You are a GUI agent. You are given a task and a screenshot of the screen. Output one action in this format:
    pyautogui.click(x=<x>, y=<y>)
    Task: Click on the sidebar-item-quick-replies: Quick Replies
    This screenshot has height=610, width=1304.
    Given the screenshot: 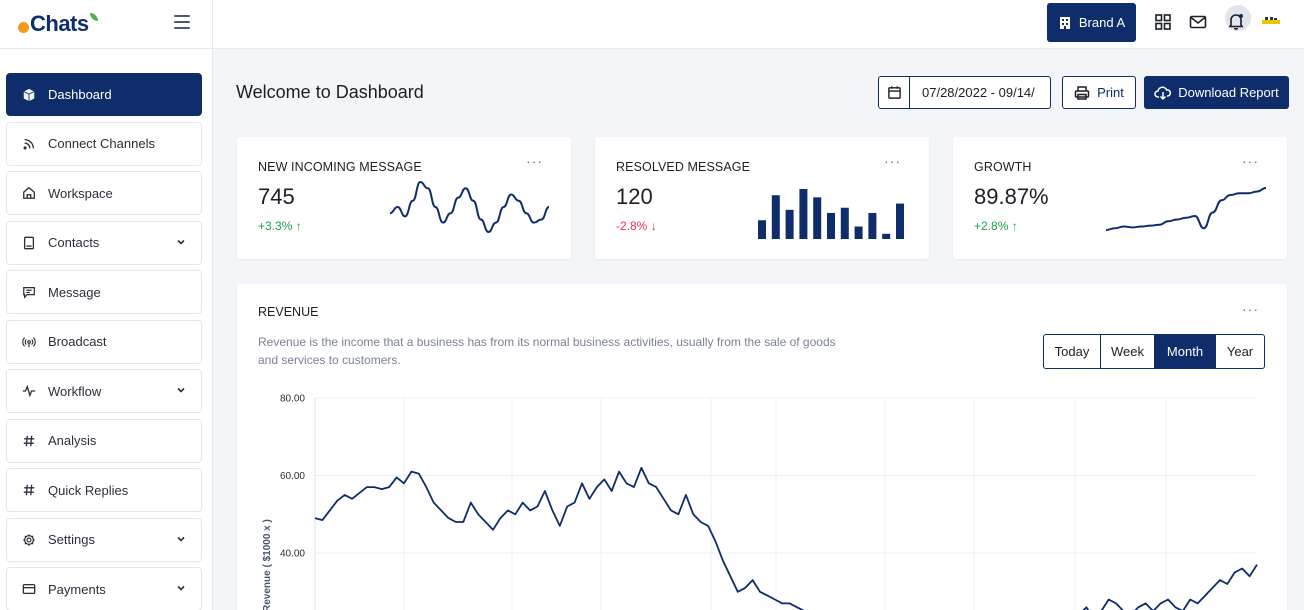 What is the action you would take?
    pyautogui.click(x=104, y=490)
    